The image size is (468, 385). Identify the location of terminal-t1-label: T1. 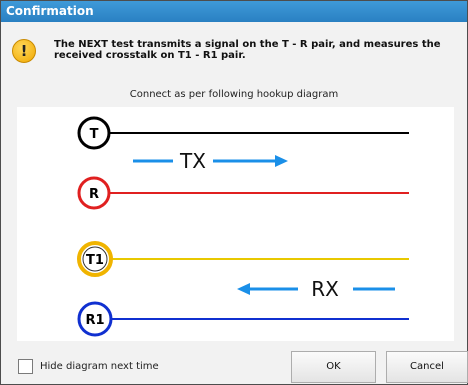
(95, 260).